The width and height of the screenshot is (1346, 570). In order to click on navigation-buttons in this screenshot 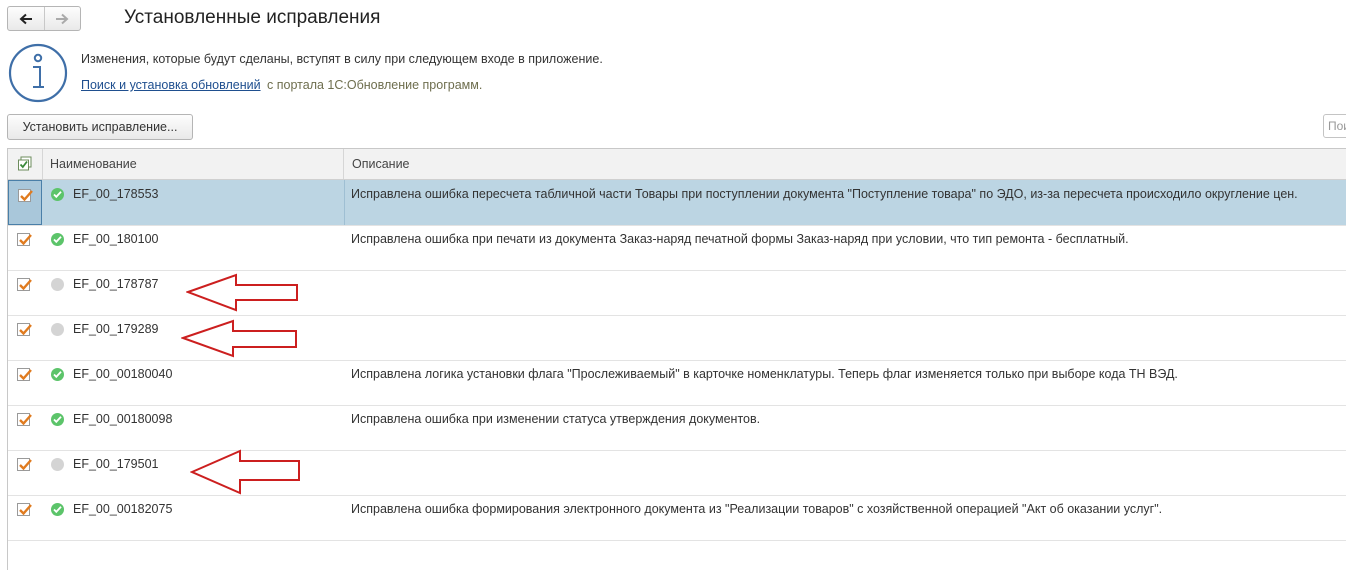, I will do `click(44, 18)`.